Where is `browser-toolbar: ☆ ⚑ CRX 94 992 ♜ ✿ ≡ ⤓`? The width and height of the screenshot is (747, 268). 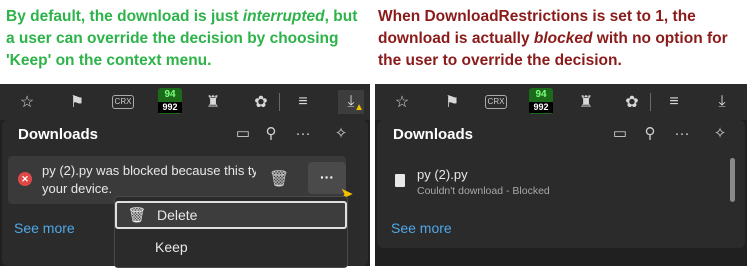 browser-toolbar: ☆ ⚑ CRX 94 992 ♜ ✿ ≡ ⤓ is located at coordinates (561, 102).